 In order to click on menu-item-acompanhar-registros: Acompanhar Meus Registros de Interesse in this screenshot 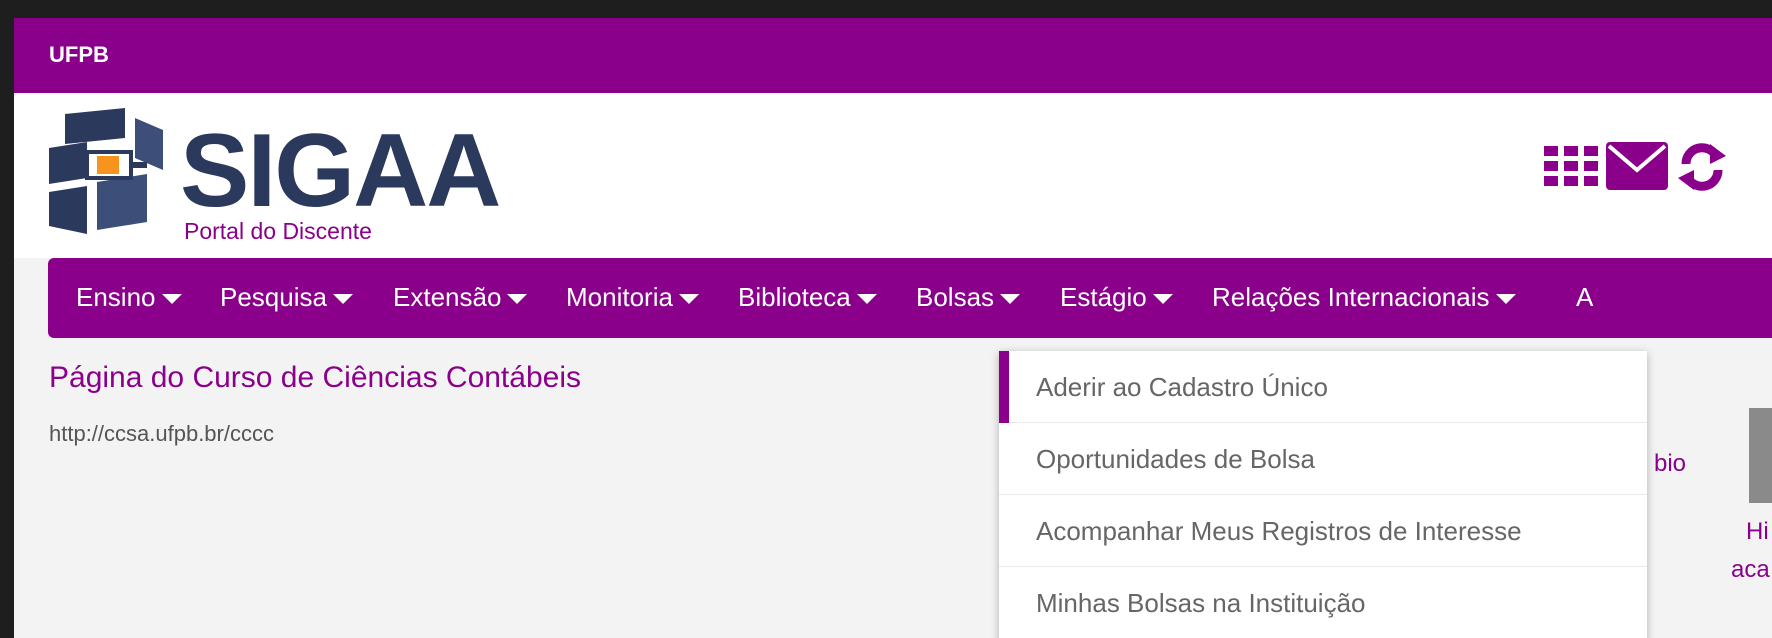, I will do `click(1323, 531)`.